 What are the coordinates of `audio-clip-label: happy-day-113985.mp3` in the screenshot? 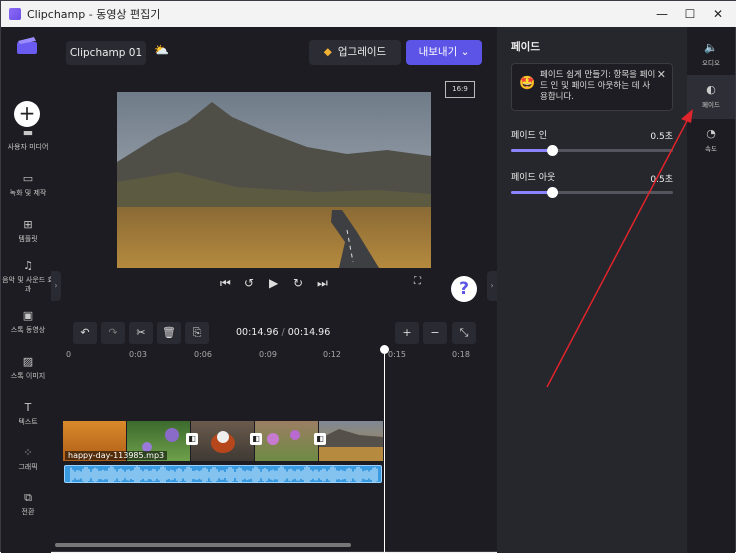 It's located at (116, 455).